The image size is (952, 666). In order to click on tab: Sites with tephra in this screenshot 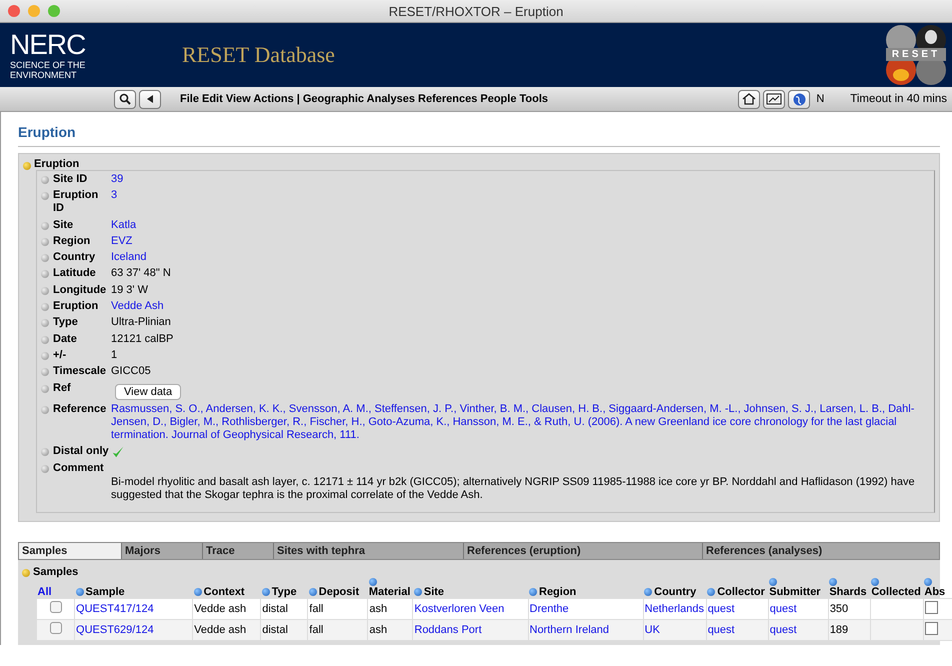, I will do `click(369, 550)`.